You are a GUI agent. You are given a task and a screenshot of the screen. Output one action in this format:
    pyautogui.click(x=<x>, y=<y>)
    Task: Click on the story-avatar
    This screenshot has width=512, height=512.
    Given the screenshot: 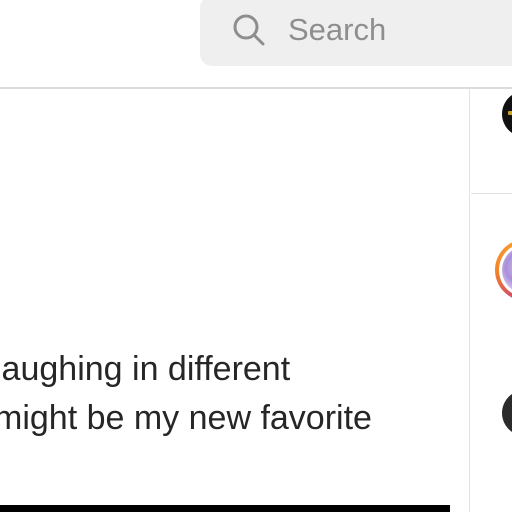 What is the action you would take?
    pyautogui.click(x=503, y=270)
    